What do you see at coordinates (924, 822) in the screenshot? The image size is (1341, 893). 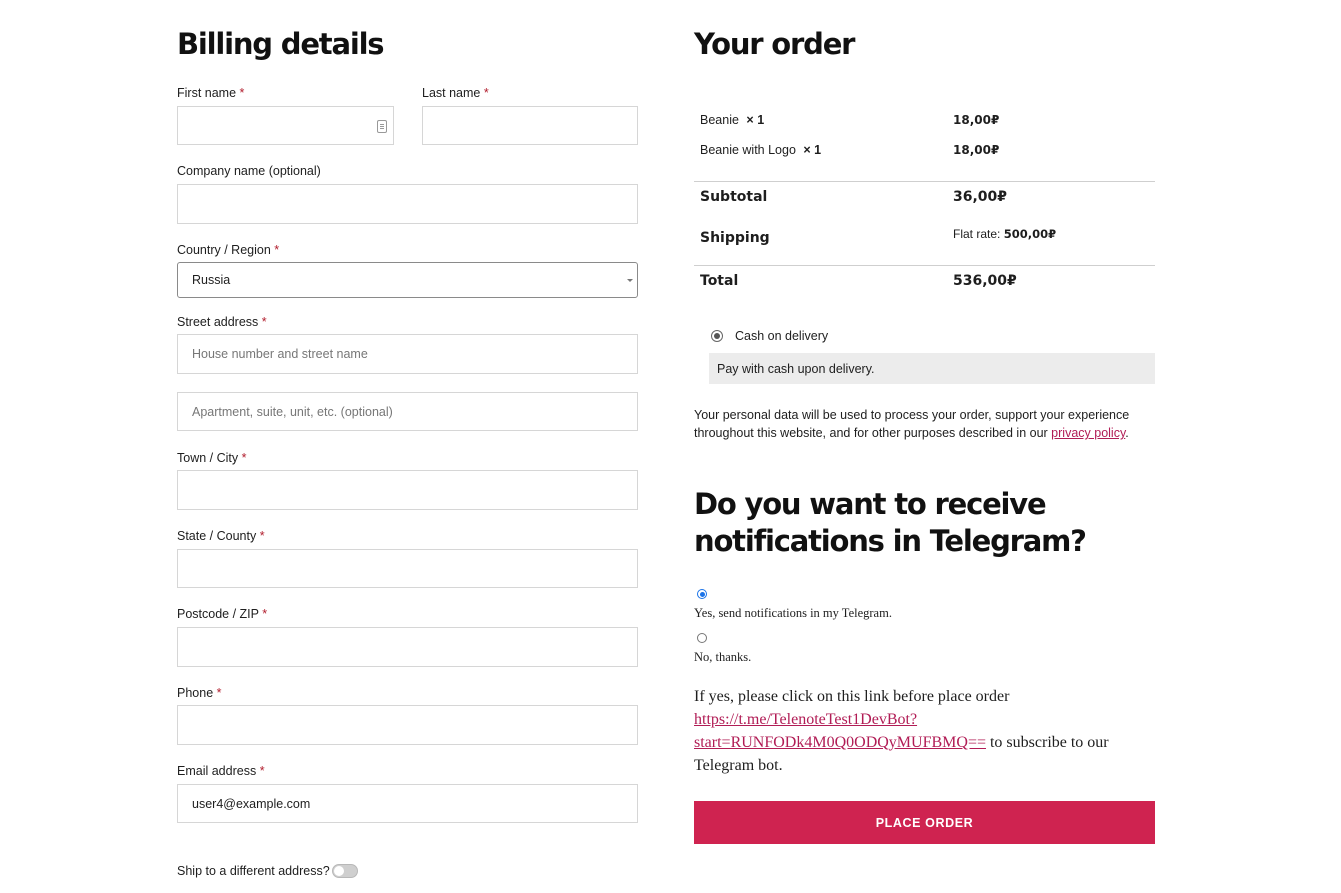 I see `place-order-button: PLACE ORDER` at bounding box center [924, 822].